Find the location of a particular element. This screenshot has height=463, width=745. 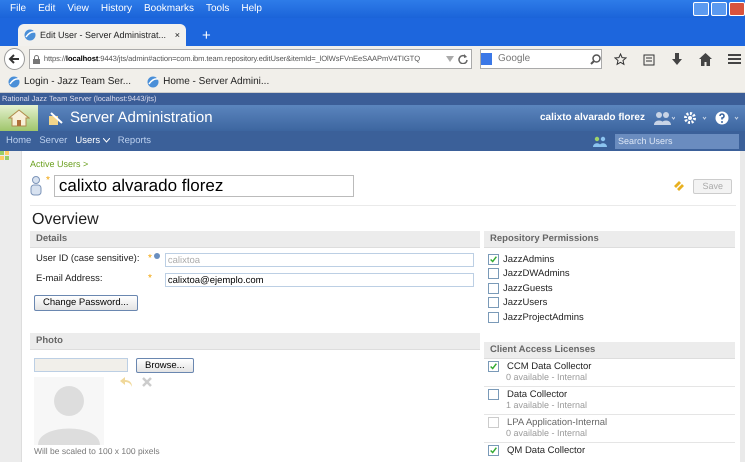

file-path-field is located at coordinates (81, 365).